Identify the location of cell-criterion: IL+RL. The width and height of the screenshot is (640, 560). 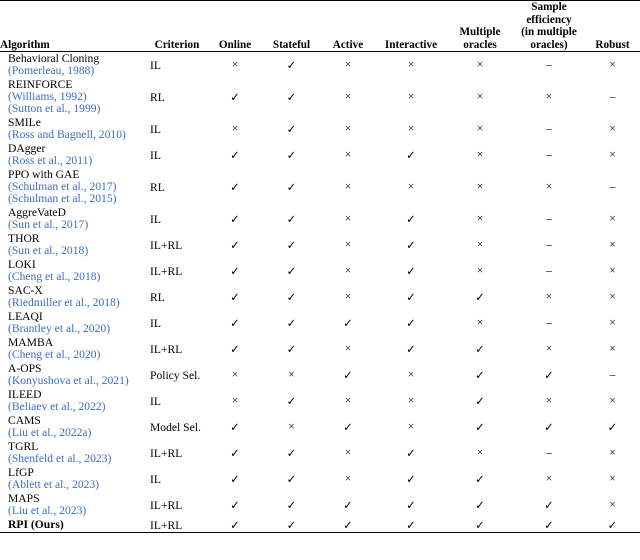
(166, 349).